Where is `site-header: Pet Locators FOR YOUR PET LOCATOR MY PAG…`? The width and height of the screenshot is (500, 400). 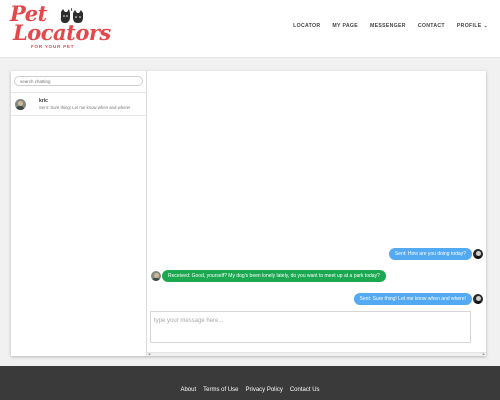
site-header: Pet Locators FOR YOUR PET LOCATOR MY PAG… is located at coordinates (250, 29).